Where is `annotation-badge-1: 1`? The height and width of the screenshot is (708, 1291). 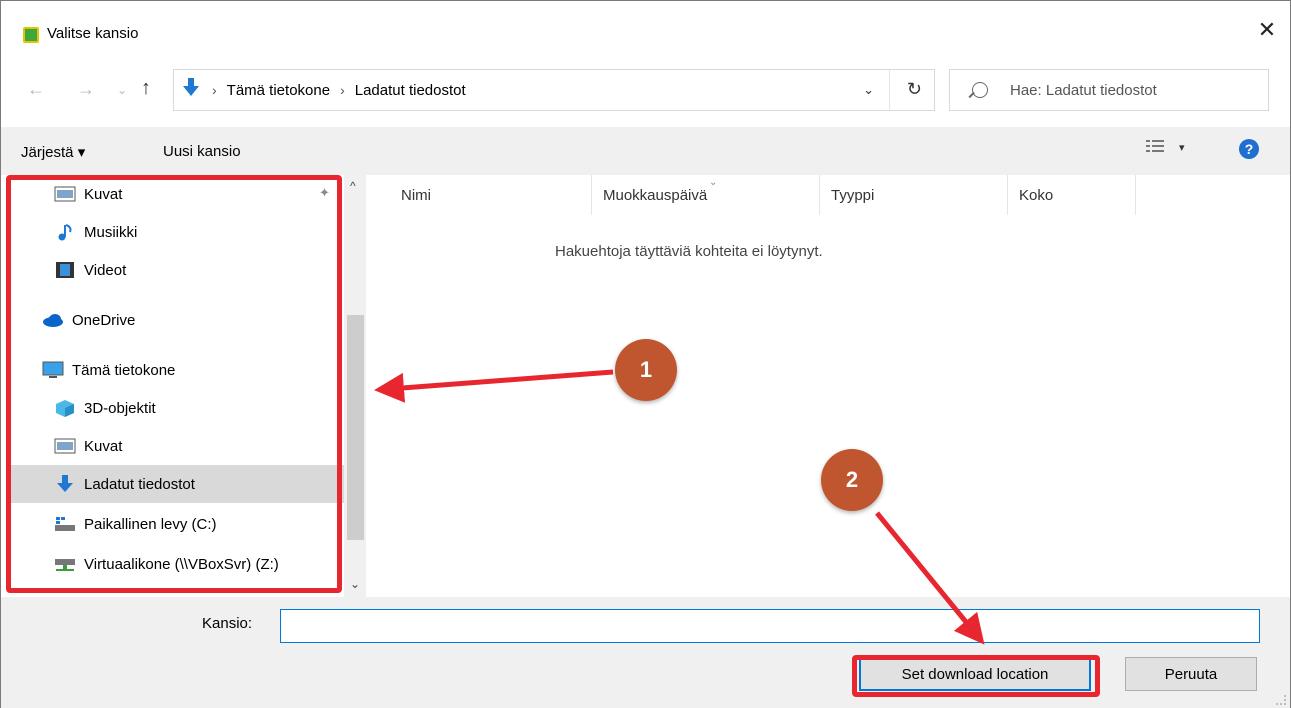
annotation-badge-1: 1 is located at coordinates (646, 370).